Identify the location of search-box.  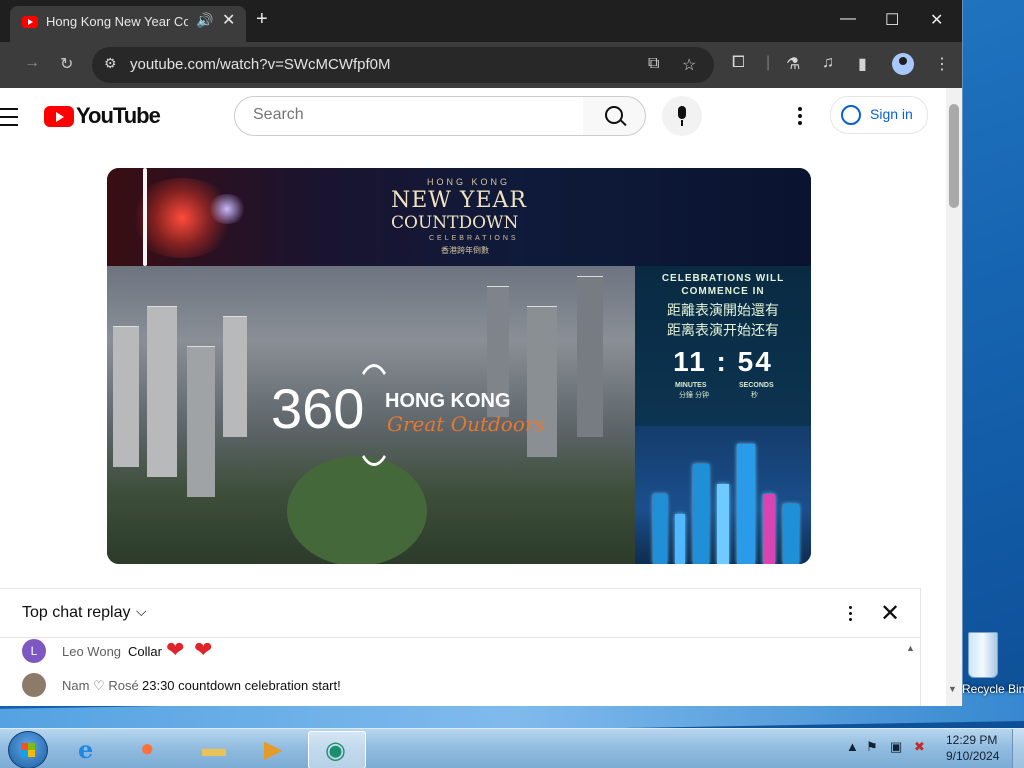
(409, 116).